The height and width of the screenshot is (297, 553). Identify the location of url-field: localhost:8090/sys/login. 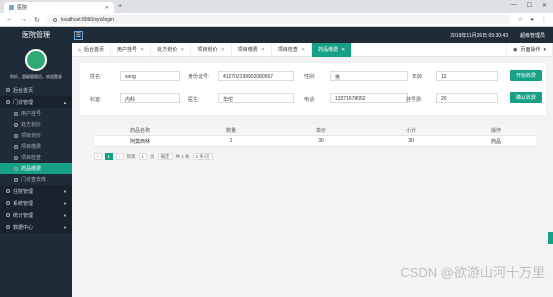
(278, 19).